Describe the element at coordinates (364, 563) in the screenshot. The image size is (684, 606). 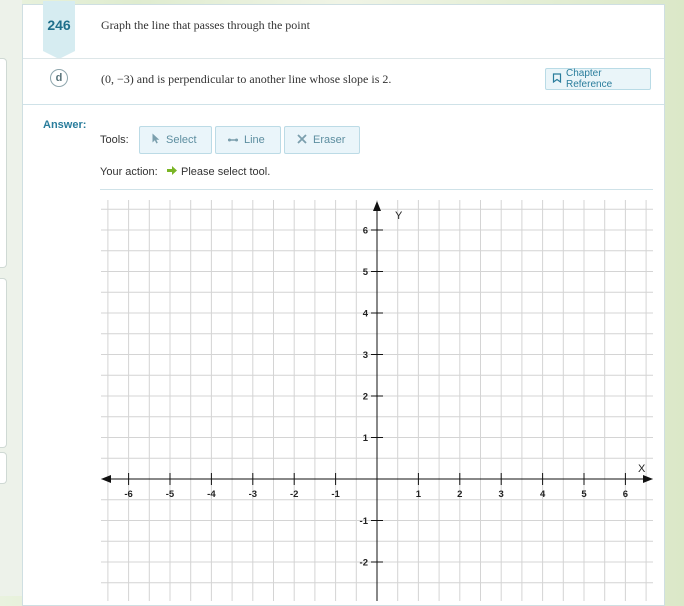
I see `y-tick-label: -2` at that location.